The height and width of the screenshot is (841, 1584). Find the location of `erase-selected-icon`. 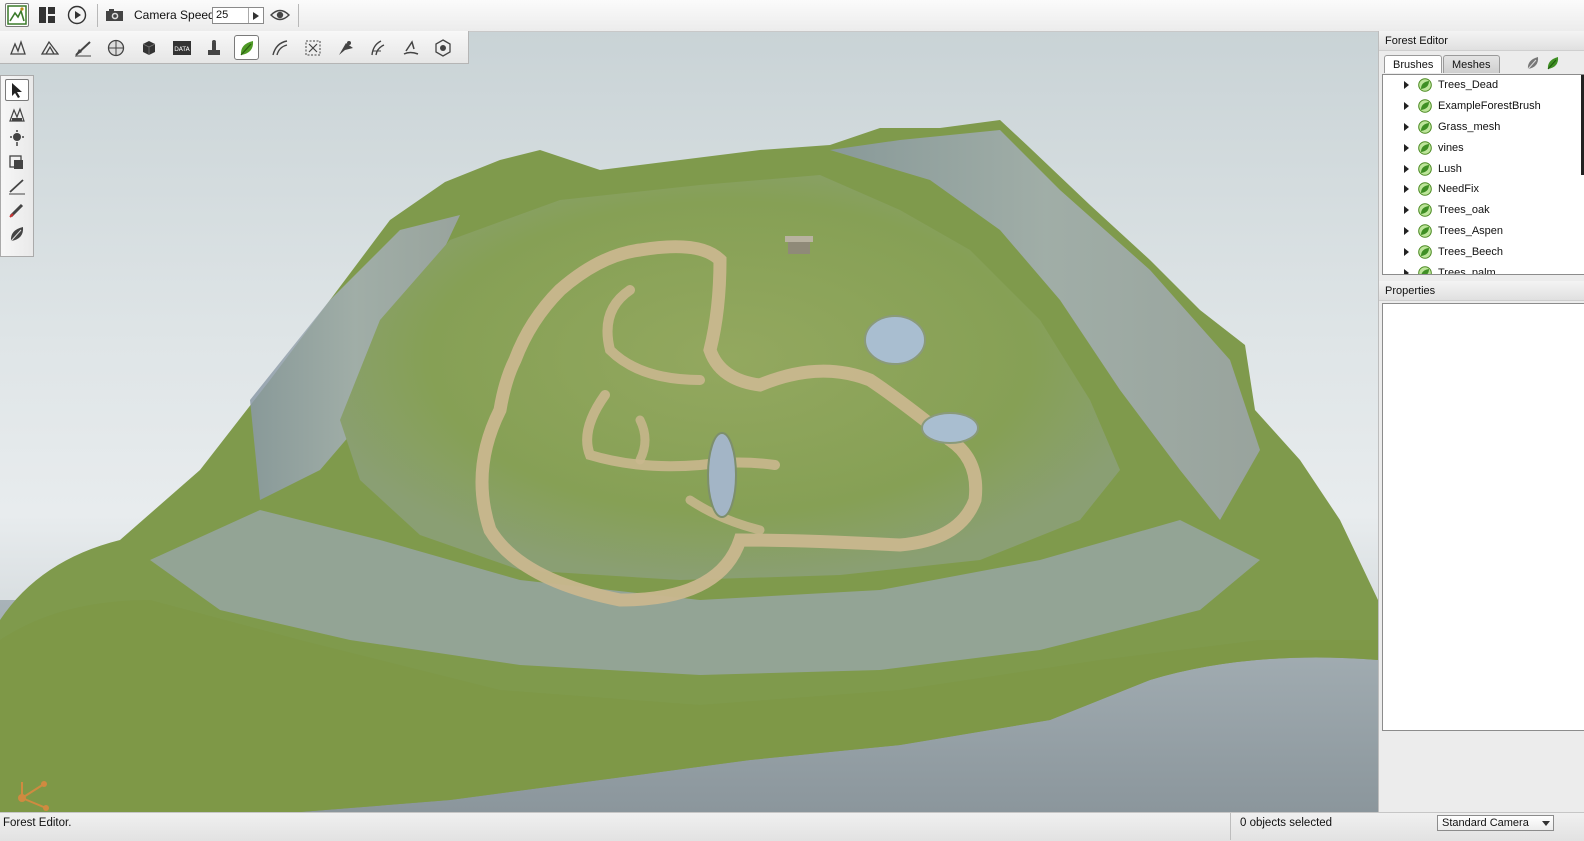

erase-selected-icon is located at coordinates (17, 234).